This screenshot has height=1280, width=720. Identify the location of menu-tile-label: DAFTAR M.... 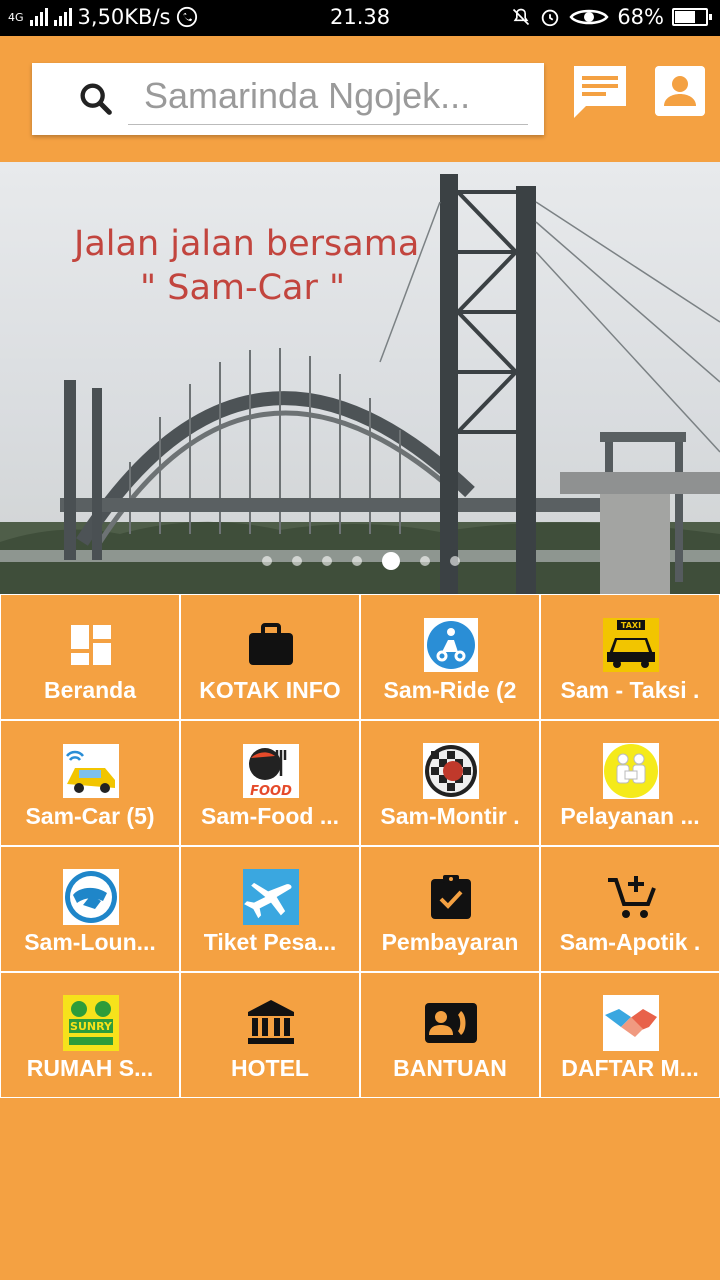
(630, 1068).